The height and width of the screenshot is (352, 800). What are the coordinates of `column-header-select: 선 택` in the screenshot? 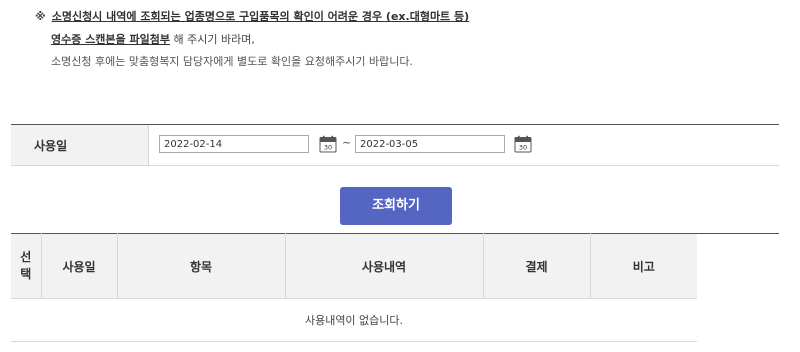 It's located at (26, 266).